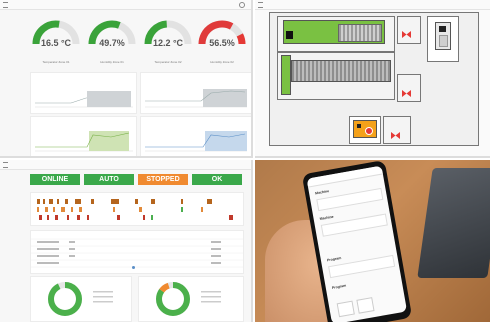  What do you see at coordinates (222, 62) in the screenshot?
I see `gauge-4-caption: Humidity Zone 02` at bounding box center [222, 62].